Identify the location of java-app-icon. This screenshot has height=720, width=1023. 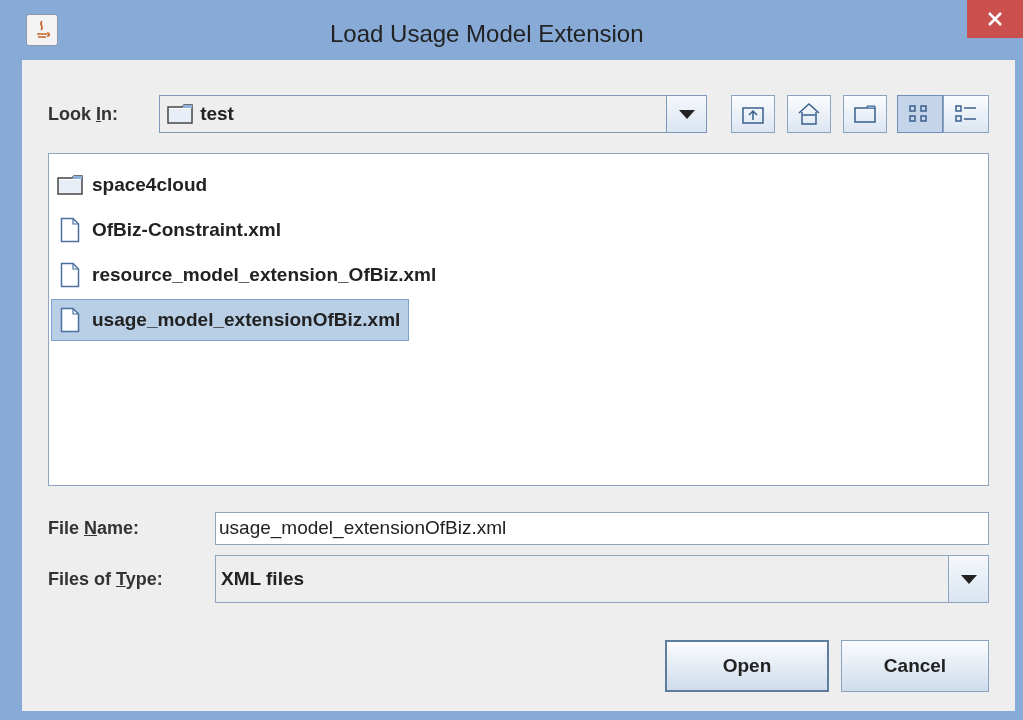
(42, 30).